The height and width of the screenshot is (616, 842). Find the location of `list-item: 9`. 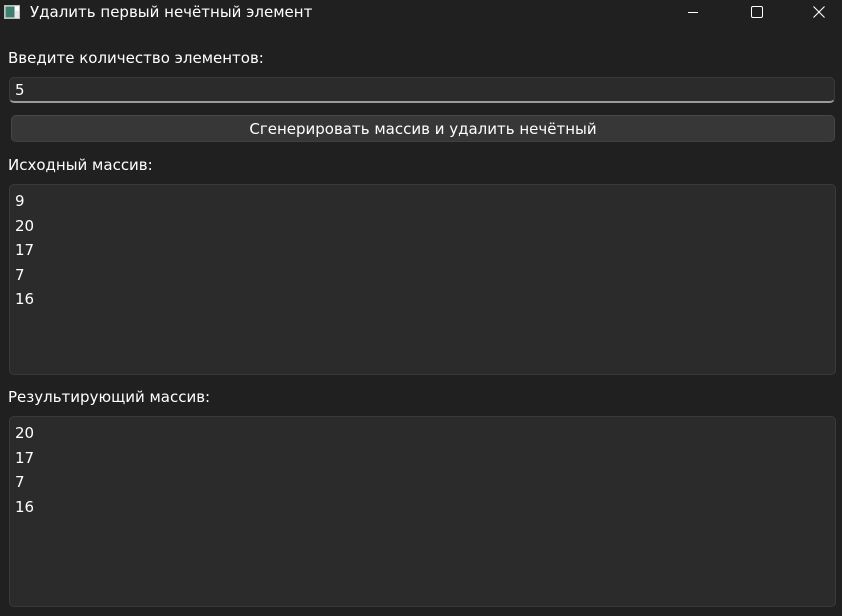

list-item: 9 is located at coordinates (425, 201).